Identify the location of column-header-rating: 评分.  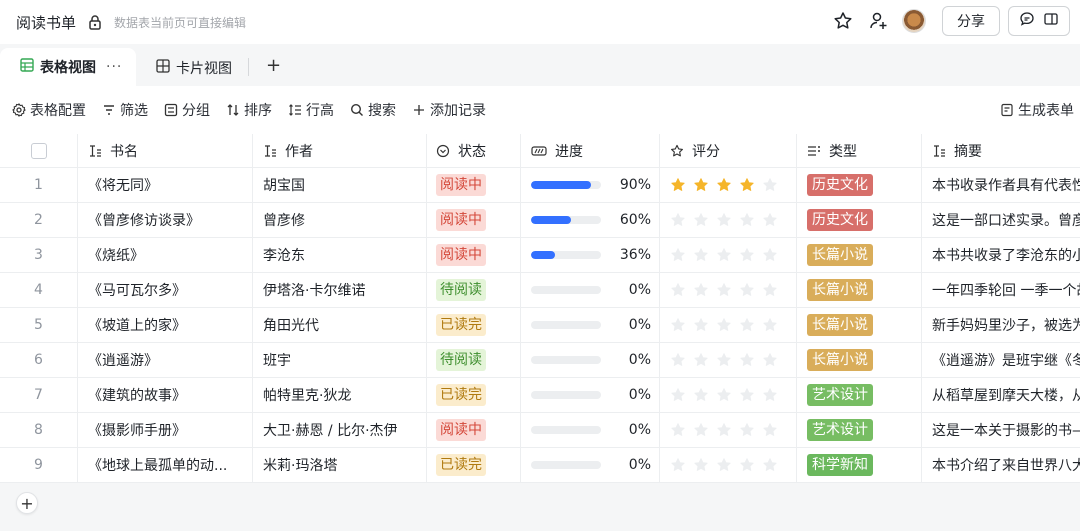
(728, 150).